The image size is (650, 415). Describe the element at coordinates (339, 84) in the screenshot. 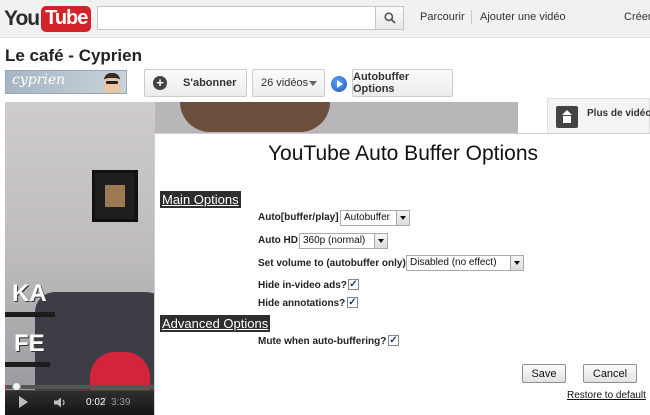

I see `play-icon` at that location.